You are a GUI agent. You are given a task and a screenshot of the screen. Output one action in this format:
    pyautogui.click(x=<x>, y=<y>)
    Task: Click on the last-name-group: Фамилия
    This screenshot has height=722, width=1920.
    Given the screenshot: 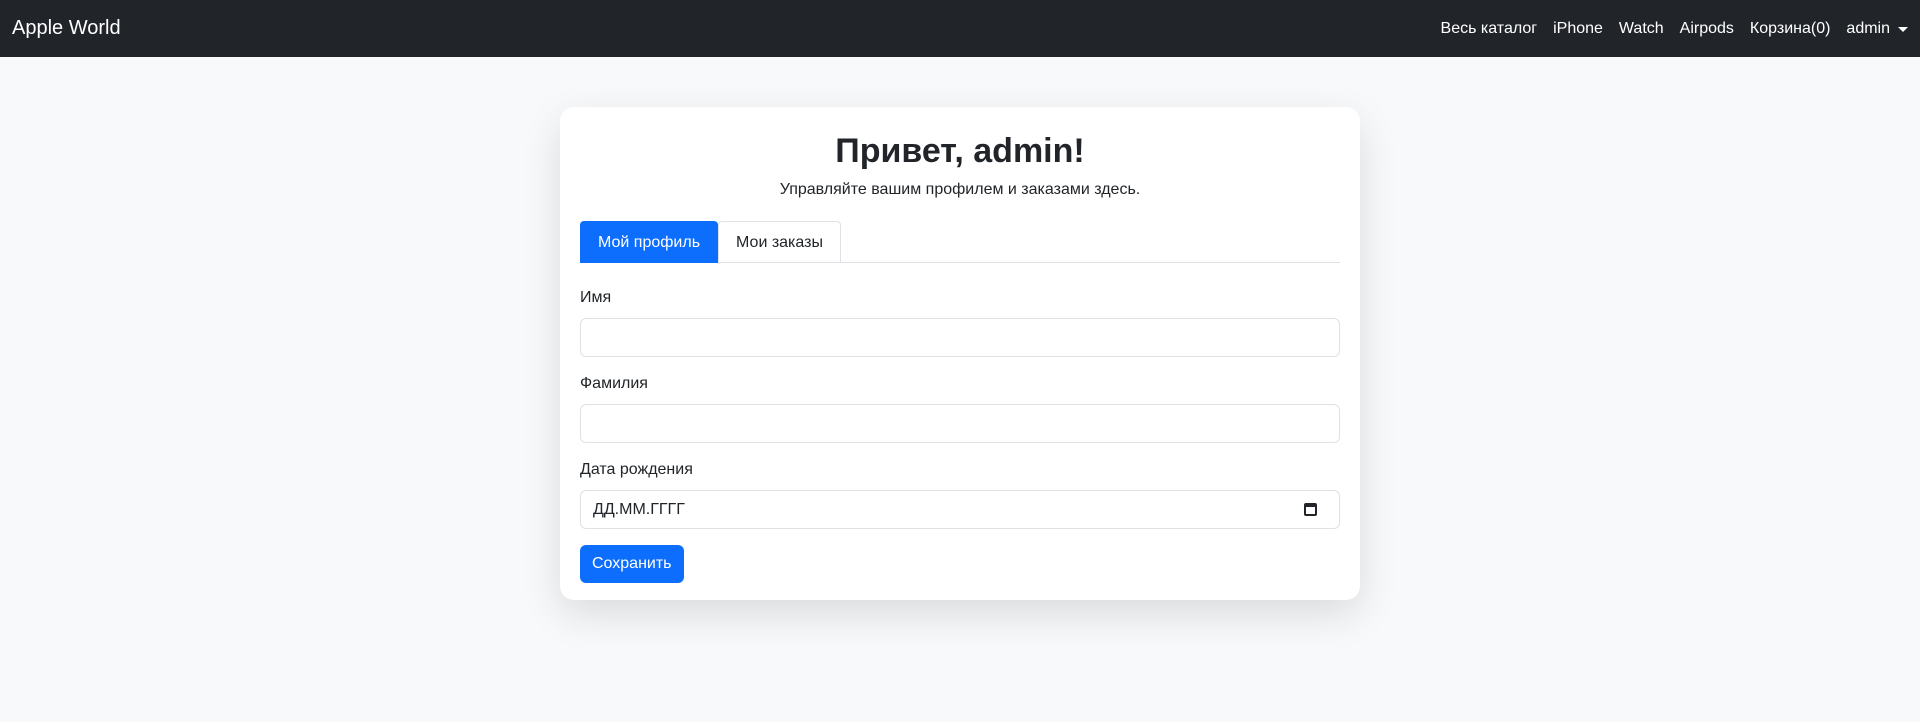 What is the action you would take?
    pyautogui.click(x=960, y=409)
    